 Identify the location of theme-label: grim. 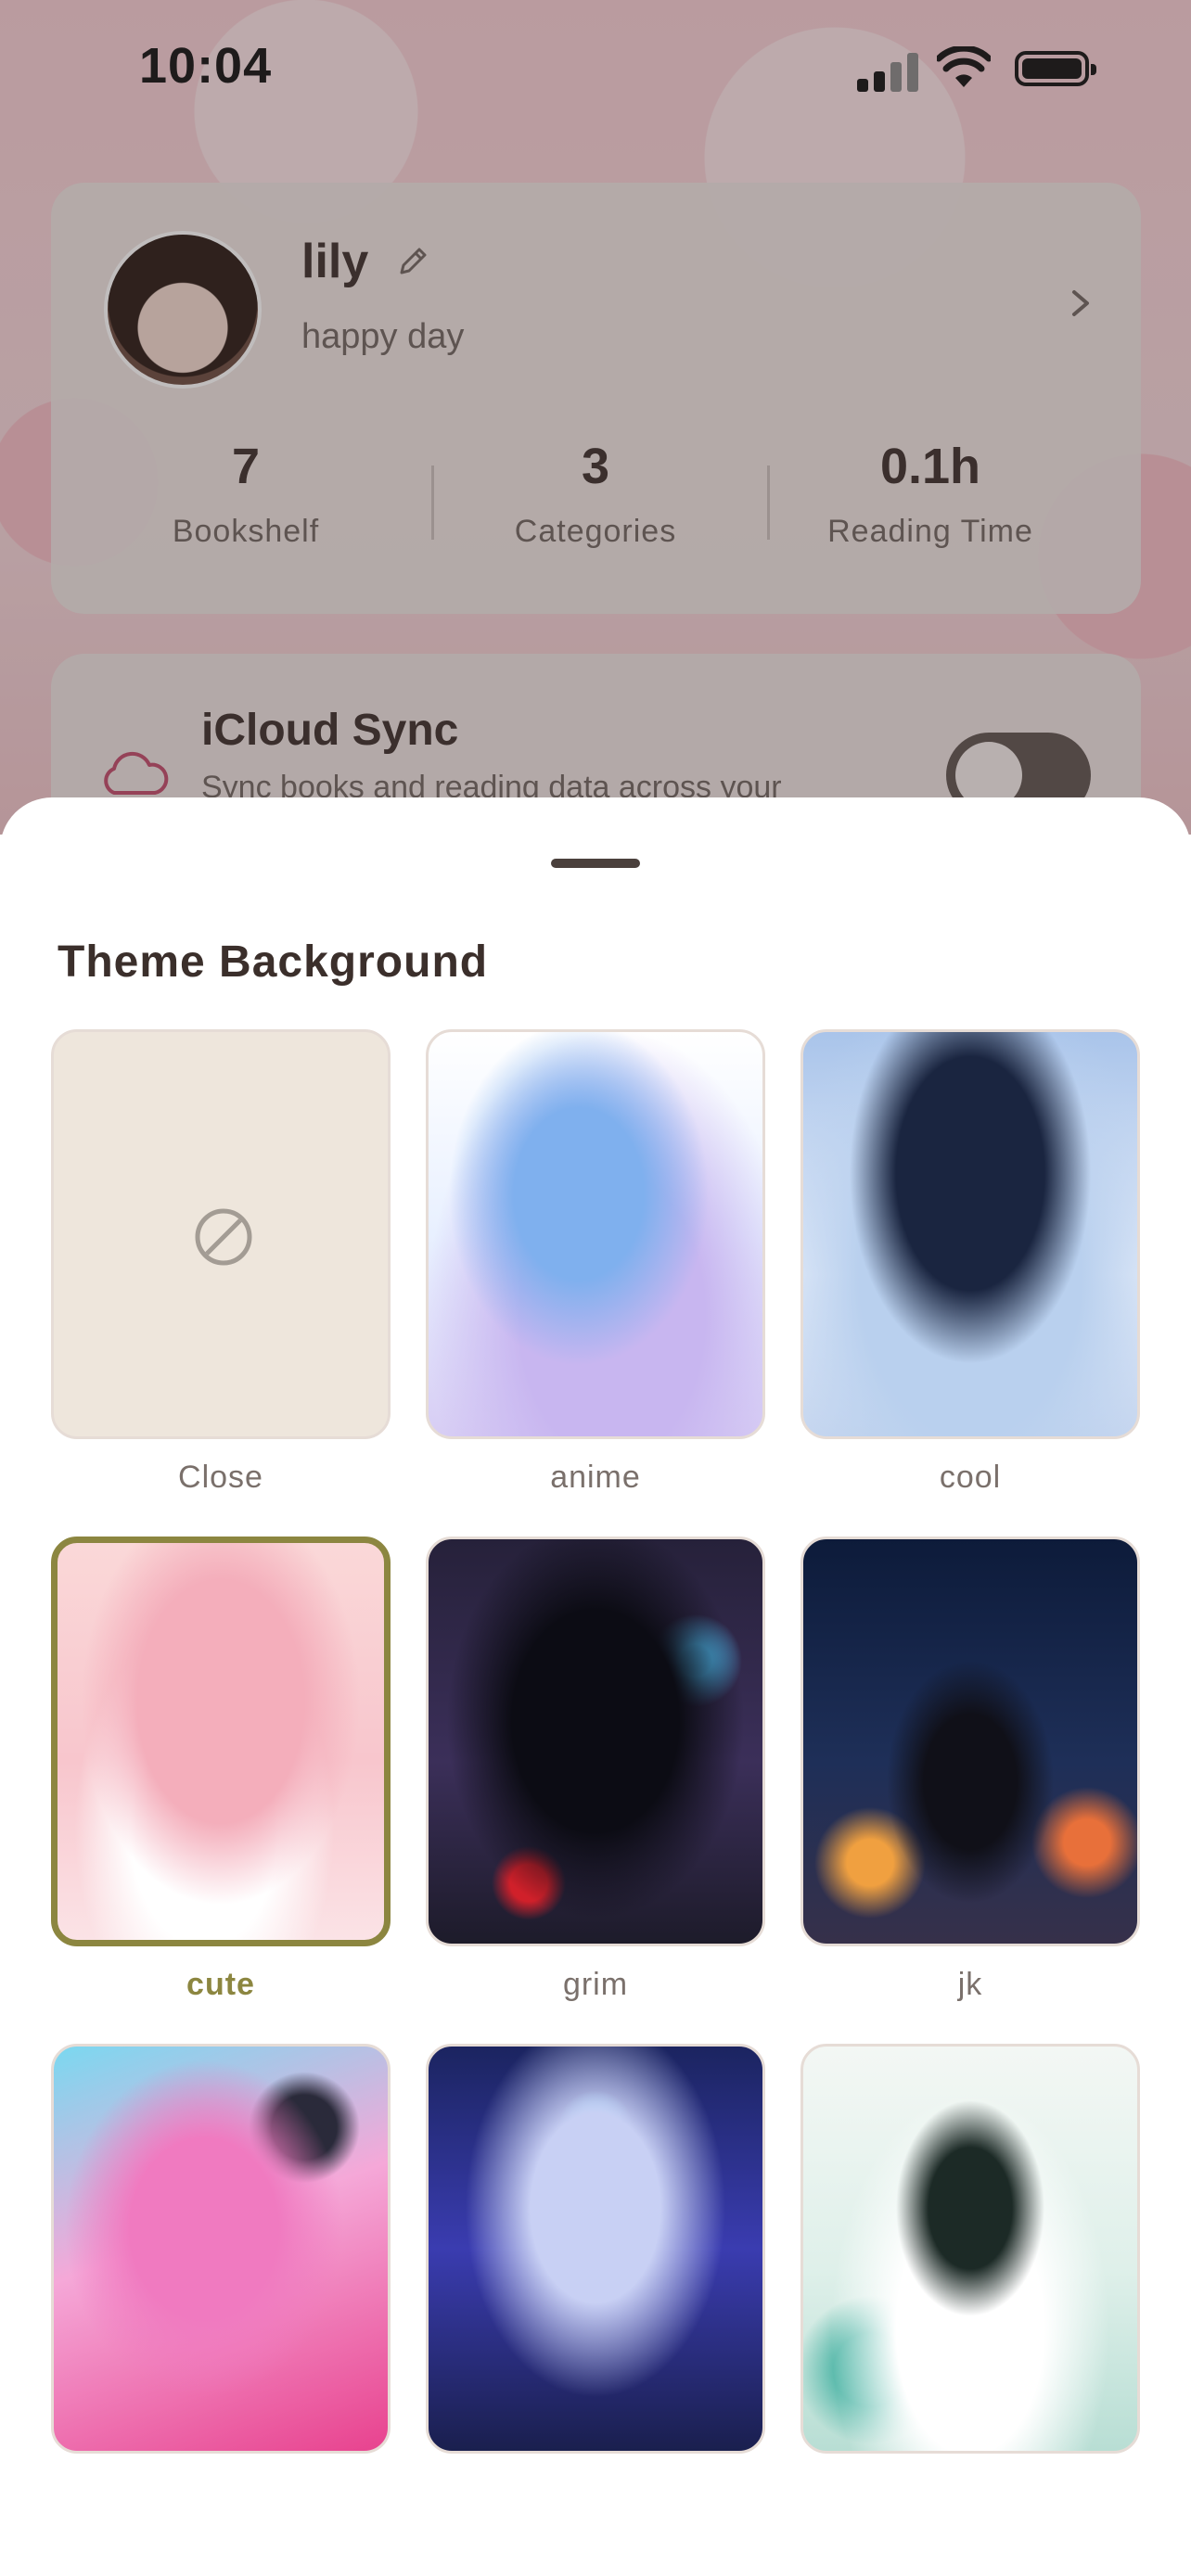
(595, 1984).